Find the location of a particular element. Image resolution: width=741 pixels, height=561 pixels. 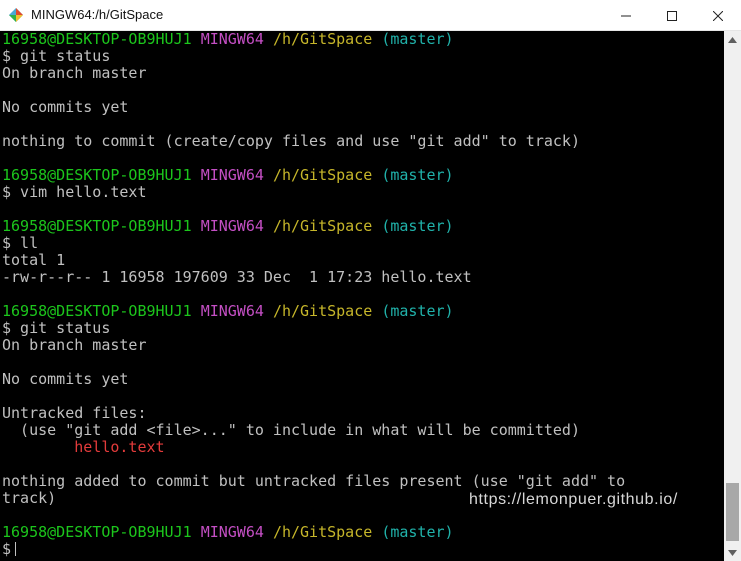

close-icon is located at coordinates (718, 15).